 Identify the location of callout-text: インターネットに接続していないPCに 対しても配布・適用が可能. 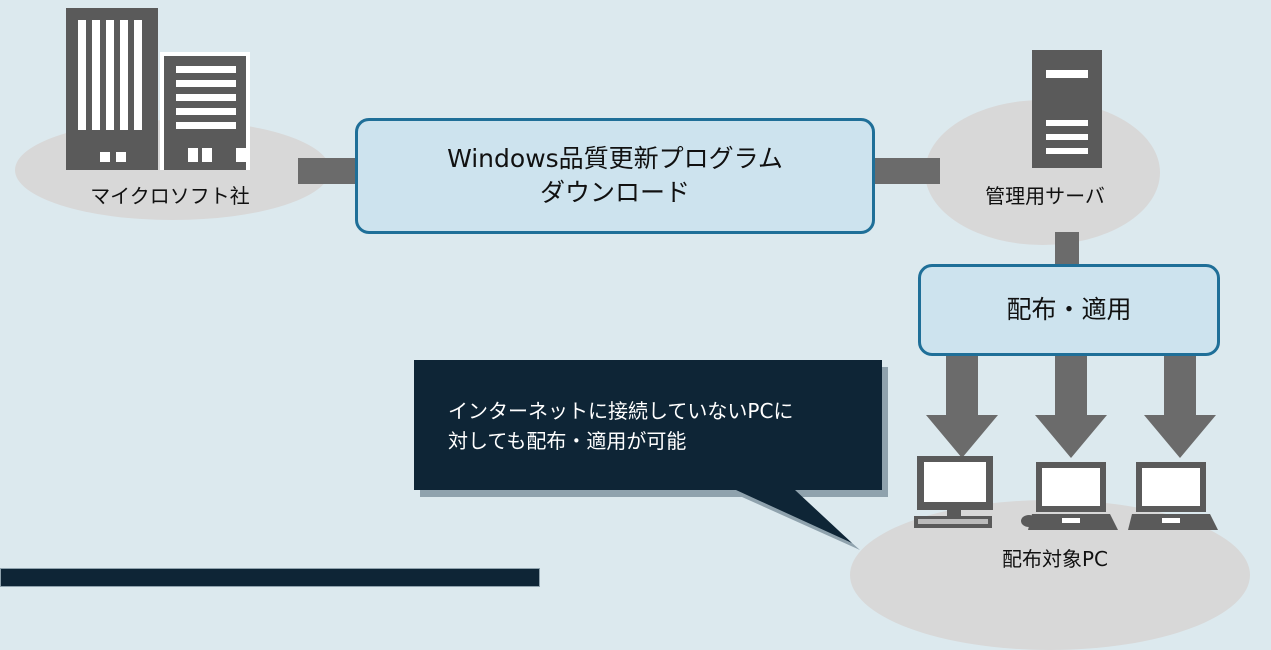
(658, 426).